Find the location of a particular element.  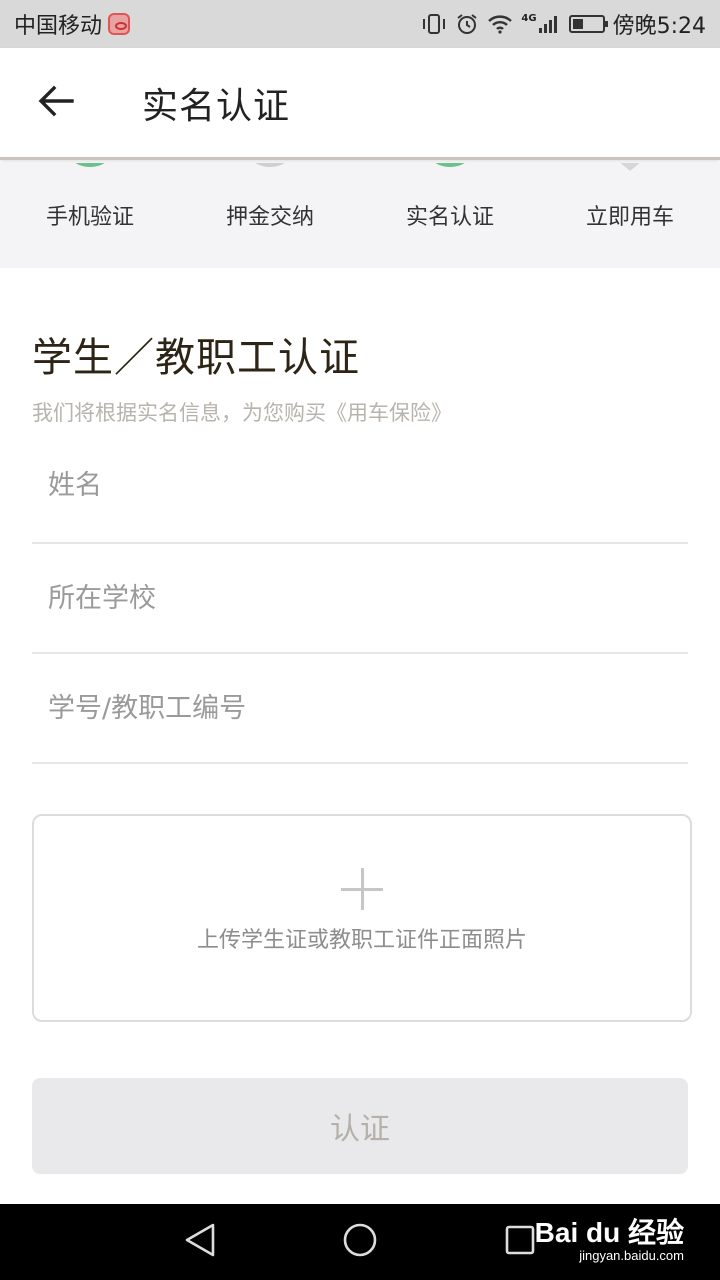

network-type-label: 4G is located at coordinates (529, 18).